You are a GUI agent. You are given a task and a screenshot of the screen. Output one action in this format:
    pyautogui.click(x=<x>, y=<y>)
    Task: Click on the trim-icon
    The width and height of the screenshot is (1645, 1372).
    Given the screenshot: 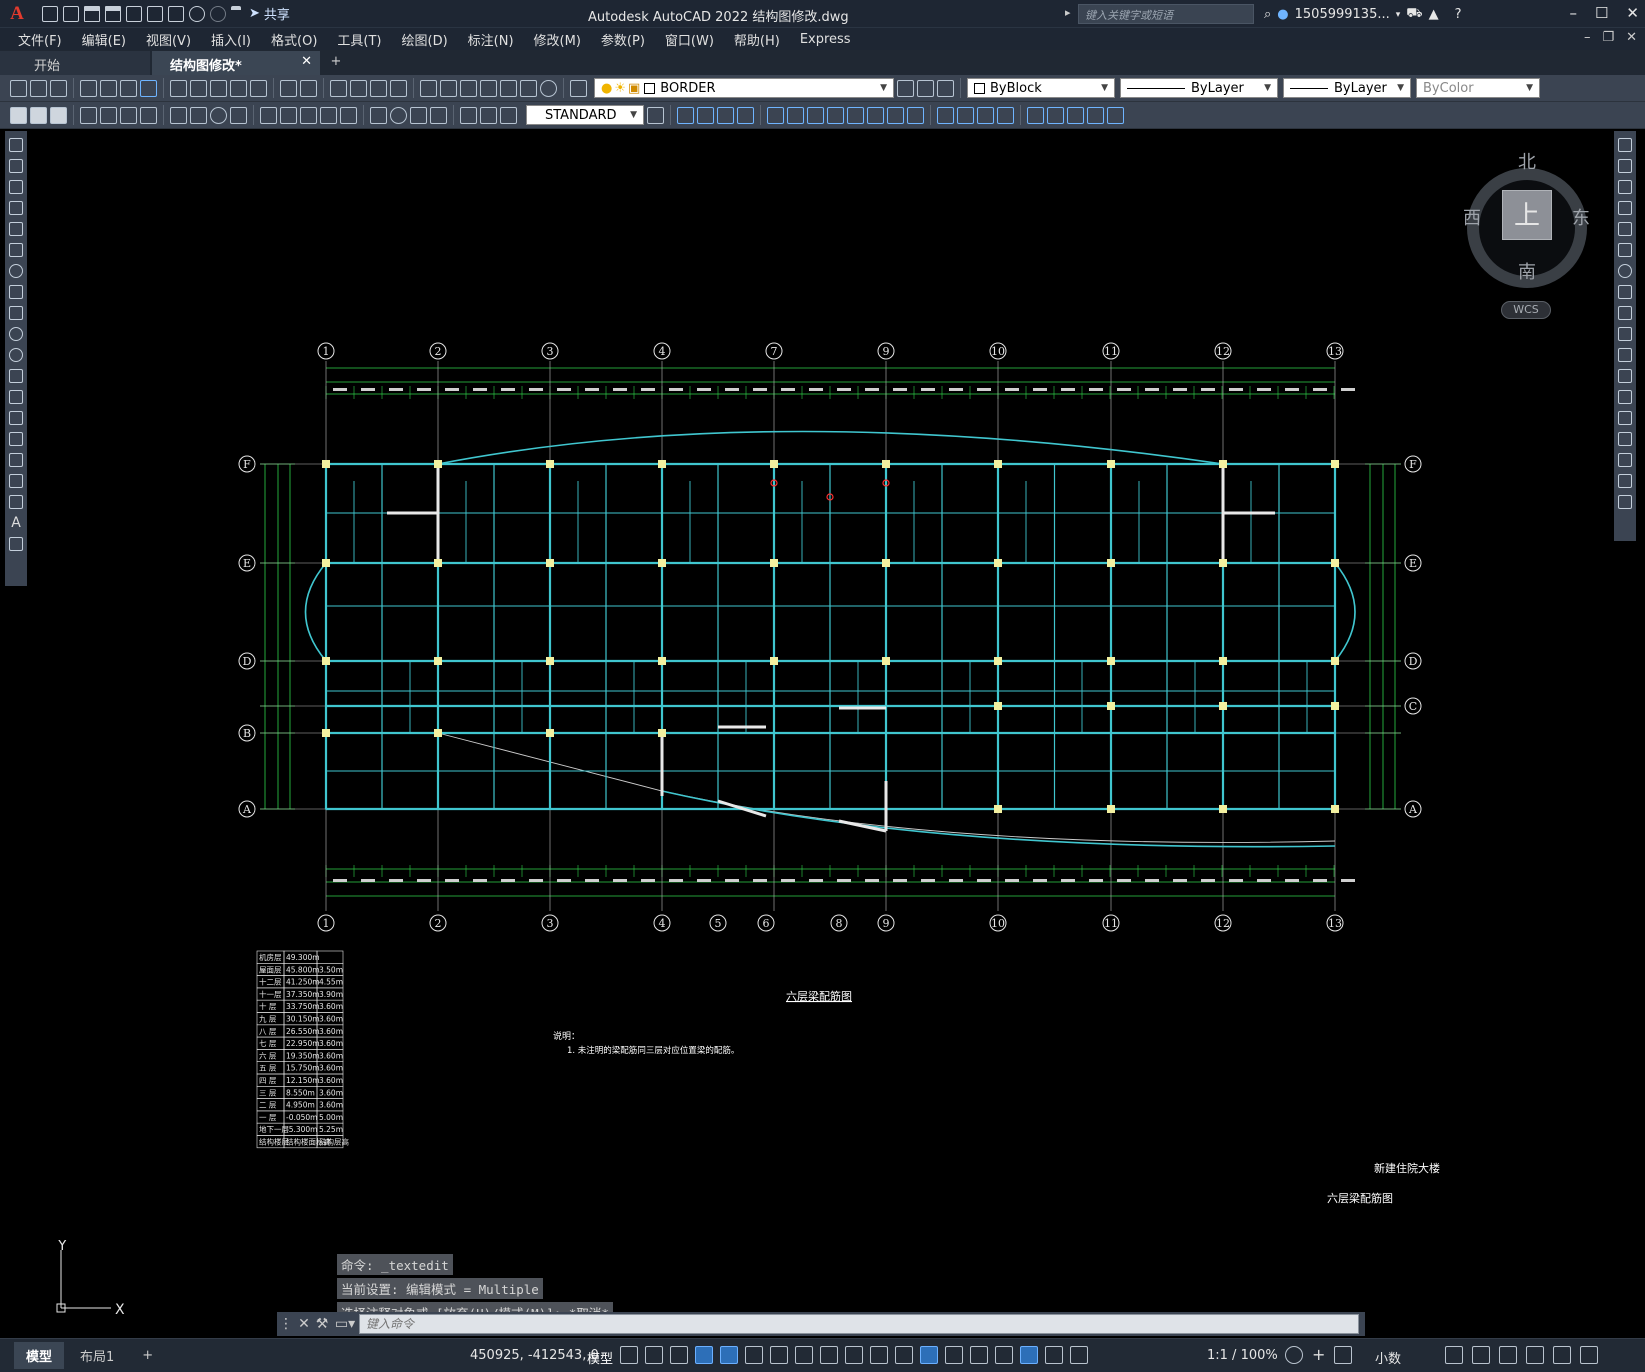 What is the action you would take?
    pyautogui.click(x=1625, y=334)
    